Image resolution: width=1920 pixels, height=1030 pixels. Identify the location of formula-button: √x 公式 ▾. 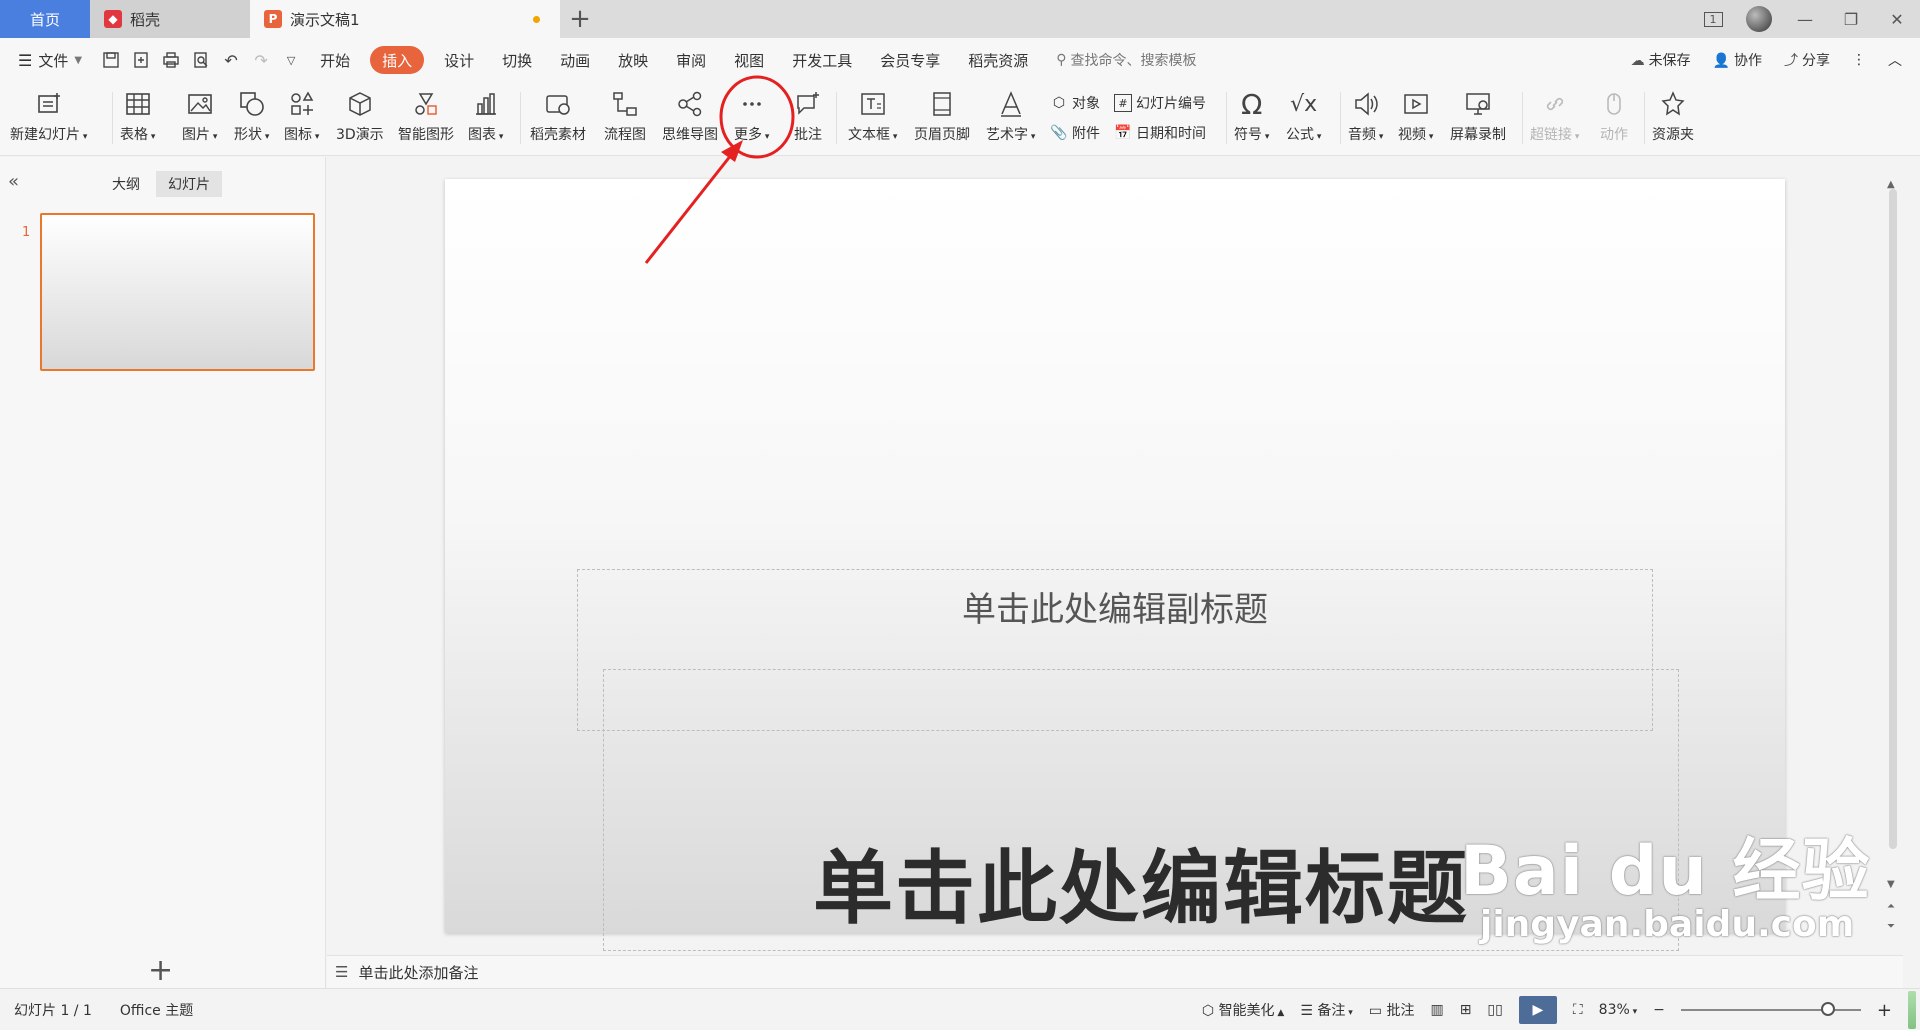
(1303, 119).